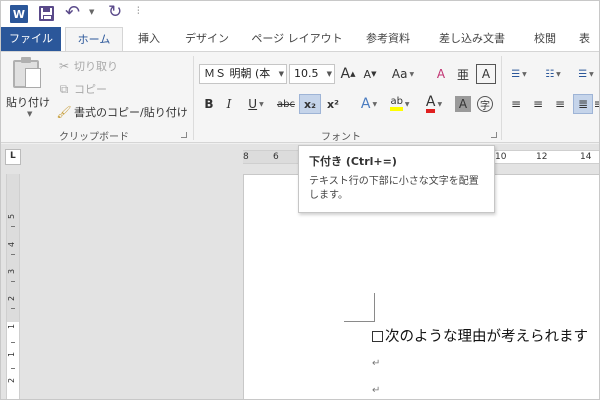 Image resolution: width=600 pixels, height=400 pixels. I want to click on tab-home: ホーム, so click(94, 39).